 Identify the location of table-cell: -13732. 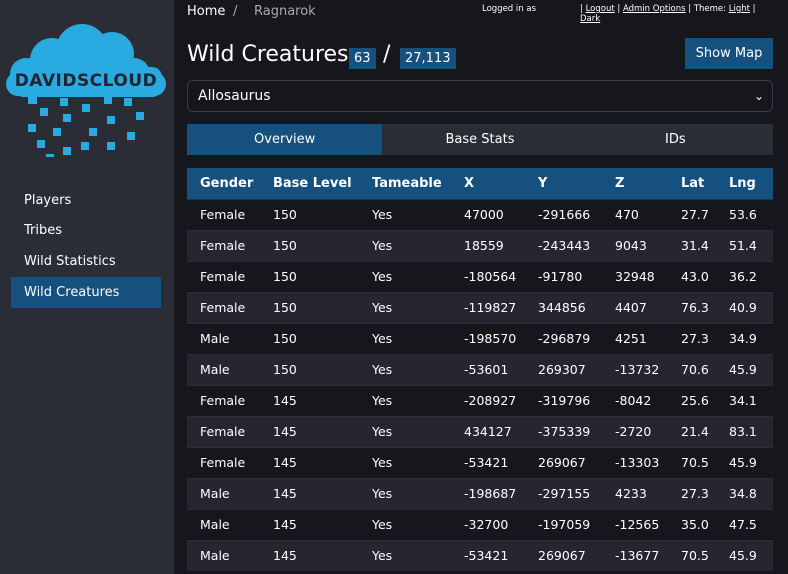
(635, 369).